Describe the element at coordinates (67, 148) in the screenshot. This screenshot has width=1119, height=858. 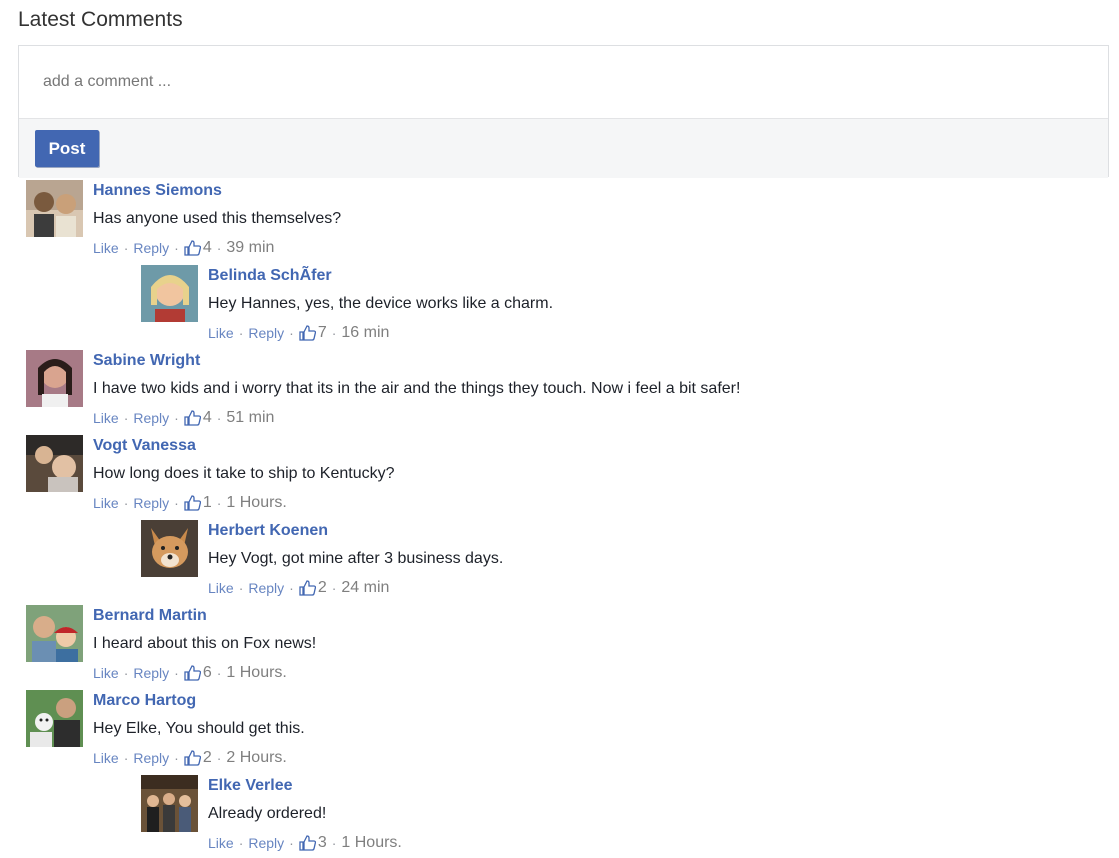
I see `post-button: Post` at that location.